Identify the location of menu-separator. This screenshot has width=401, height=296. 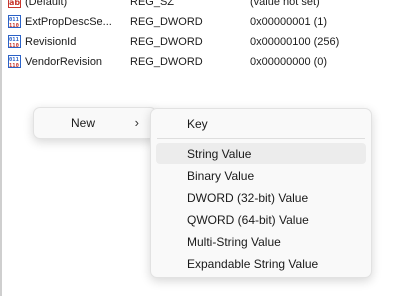
(261, 138).